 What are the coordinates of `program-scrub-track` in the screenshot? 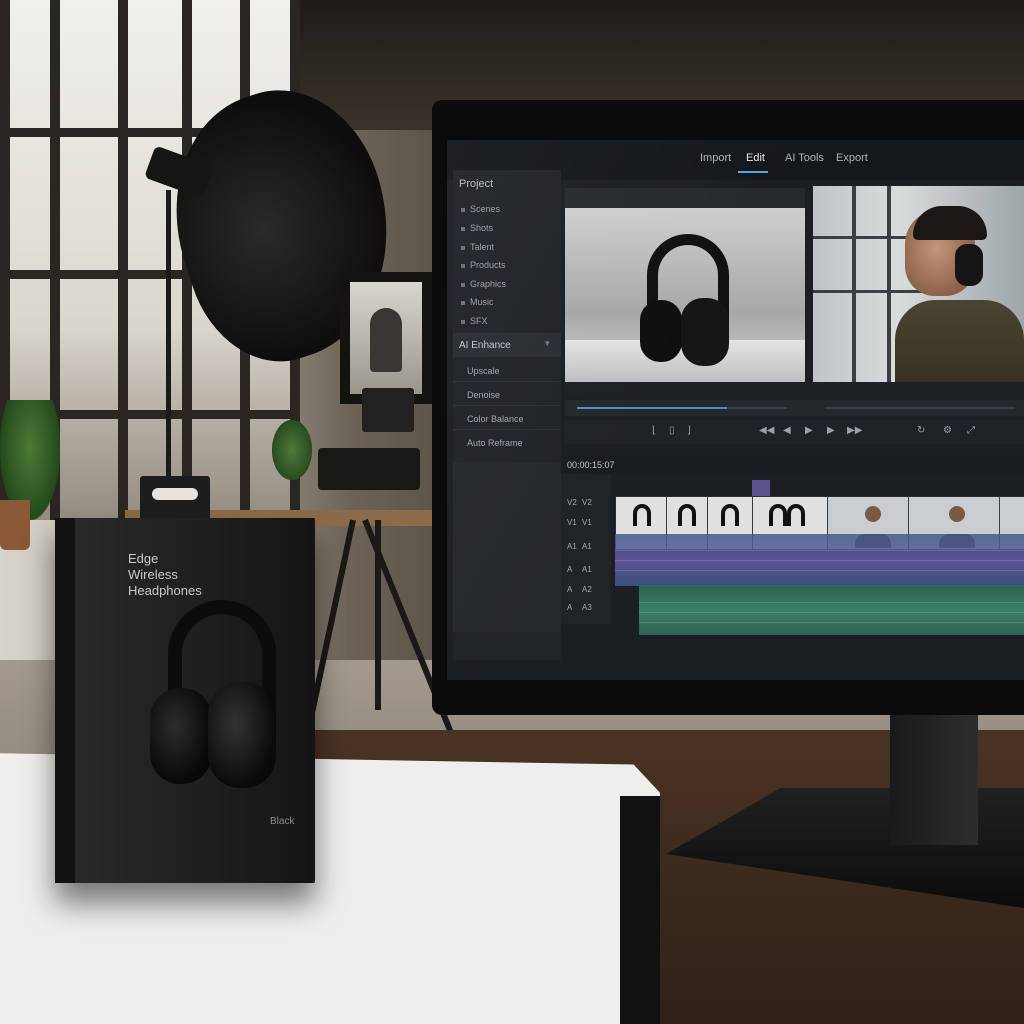 It's located at (920, 408).